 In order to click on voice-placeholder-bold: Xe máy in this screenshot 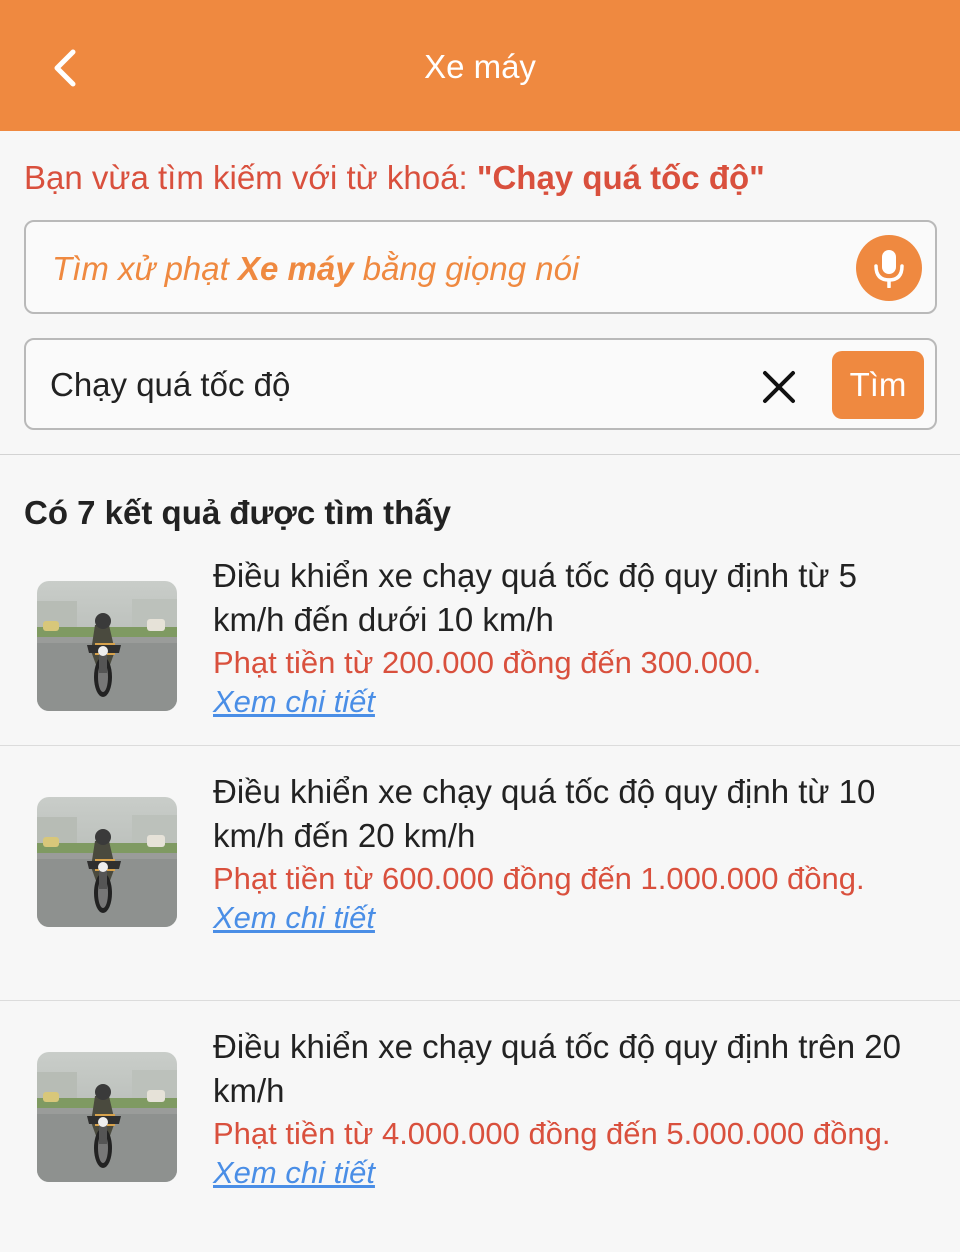, I will do `click(295, 268)`.